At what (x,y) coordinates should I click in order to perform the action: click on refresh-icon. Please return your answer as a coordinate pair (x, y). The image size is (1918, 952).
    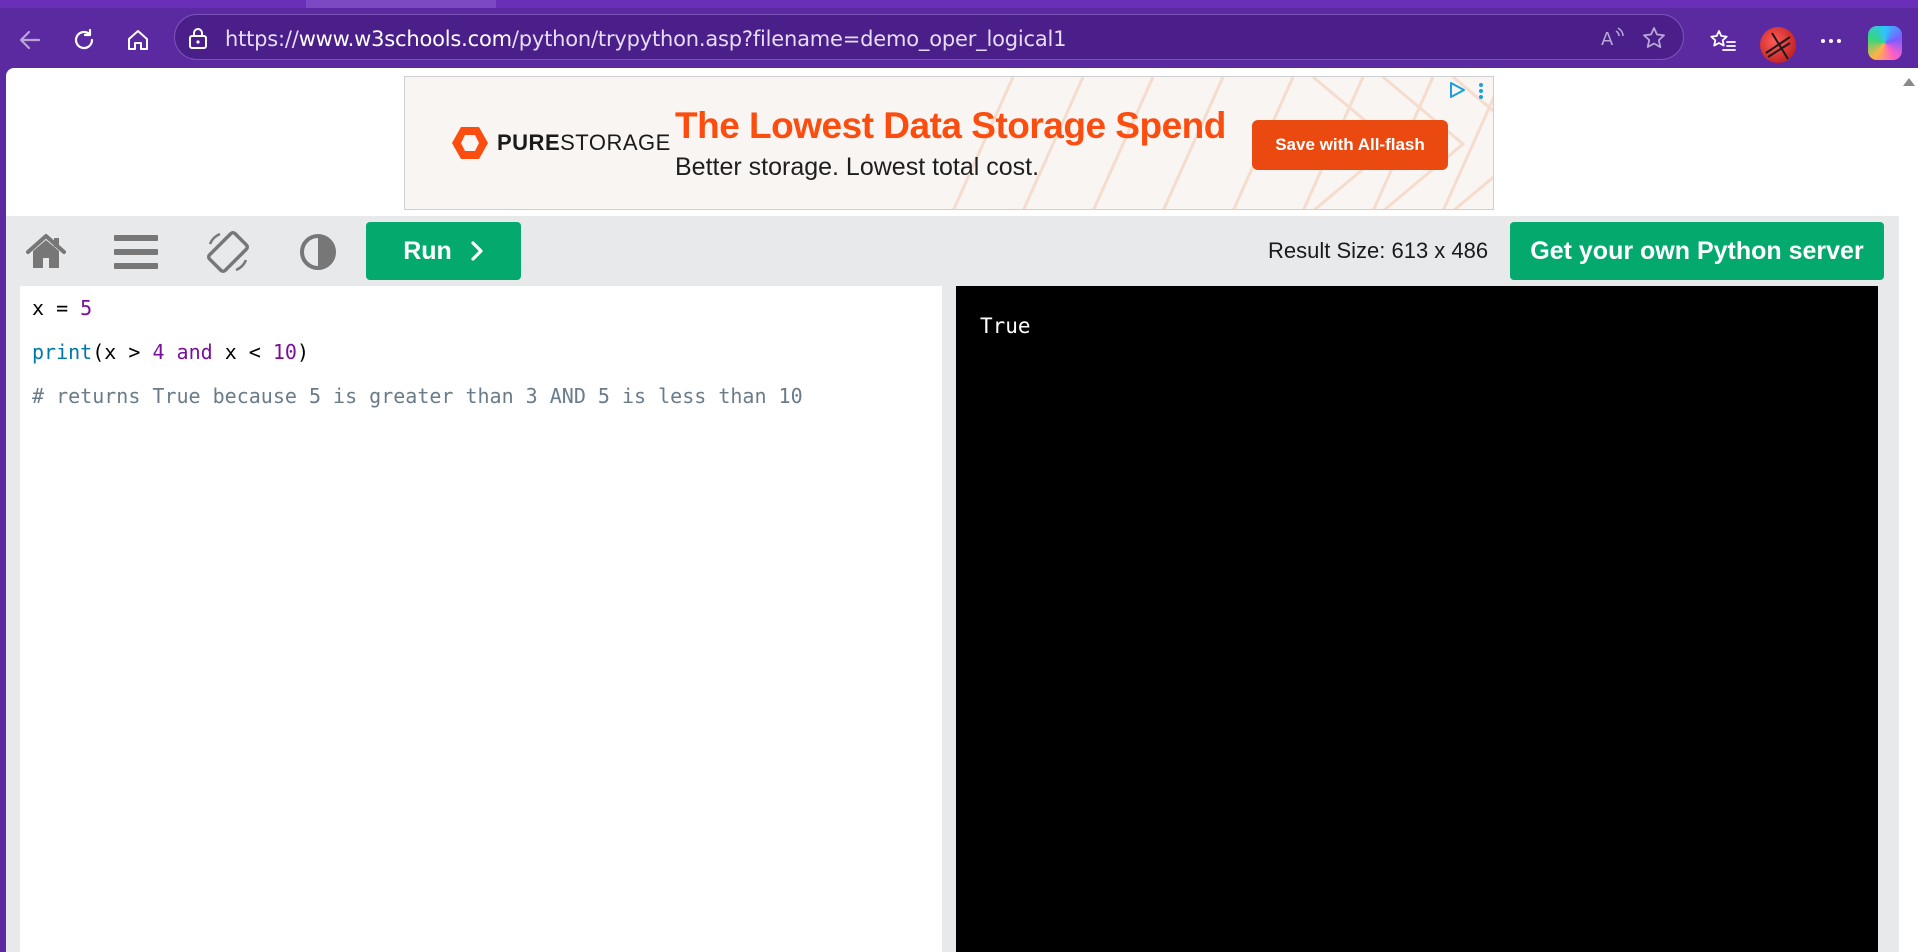
    Looking at the image, I should click on (84, 39).